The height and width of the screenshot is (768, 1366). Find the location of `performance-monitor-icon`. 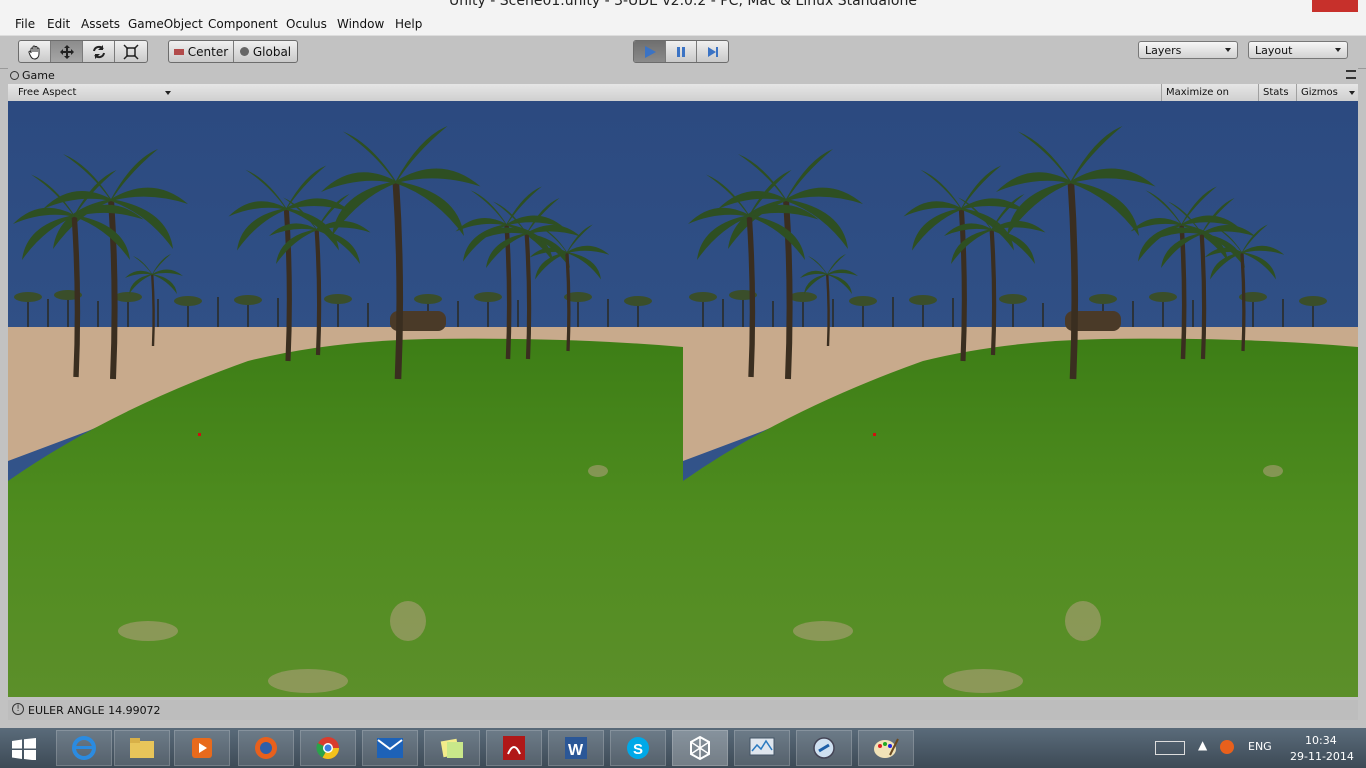

performance-monitor-icon is located at coordinates (762, 748).